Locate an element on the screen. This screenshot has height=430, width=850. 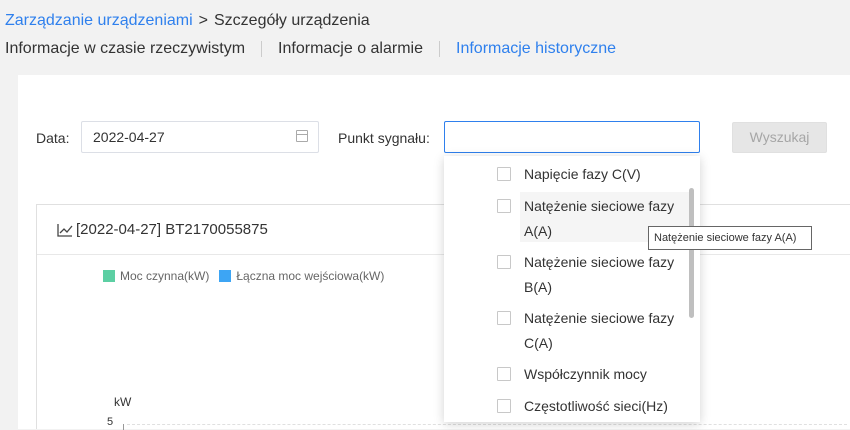
option-power-factor: Współczynnik mocy is located at coordinates (569, 374).